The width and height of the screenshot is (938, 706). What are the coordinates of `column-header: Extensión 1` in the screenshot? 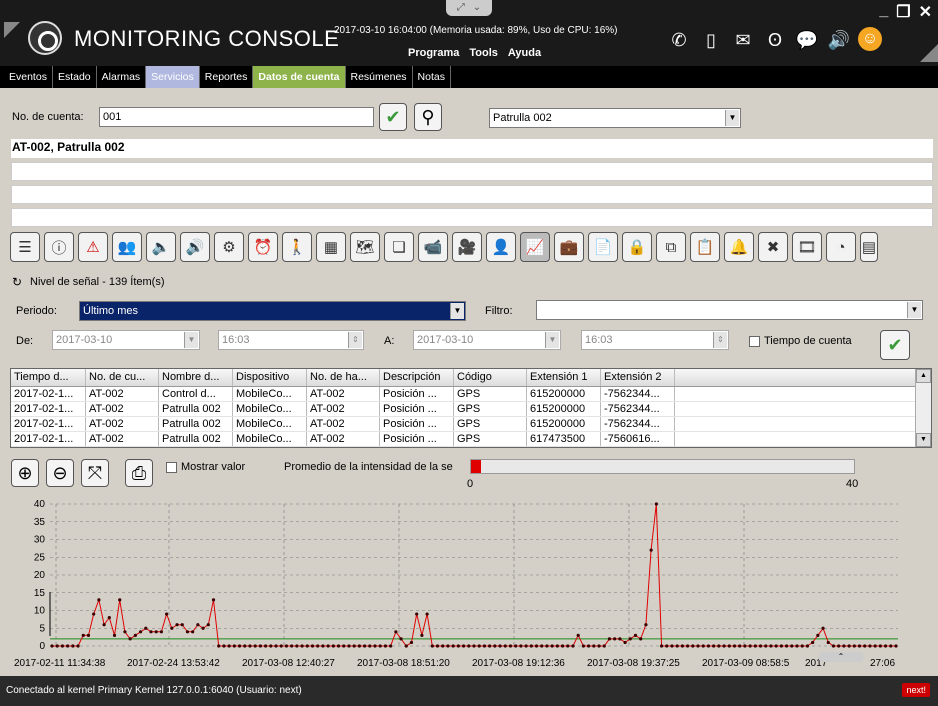 It's located at (564, 377).